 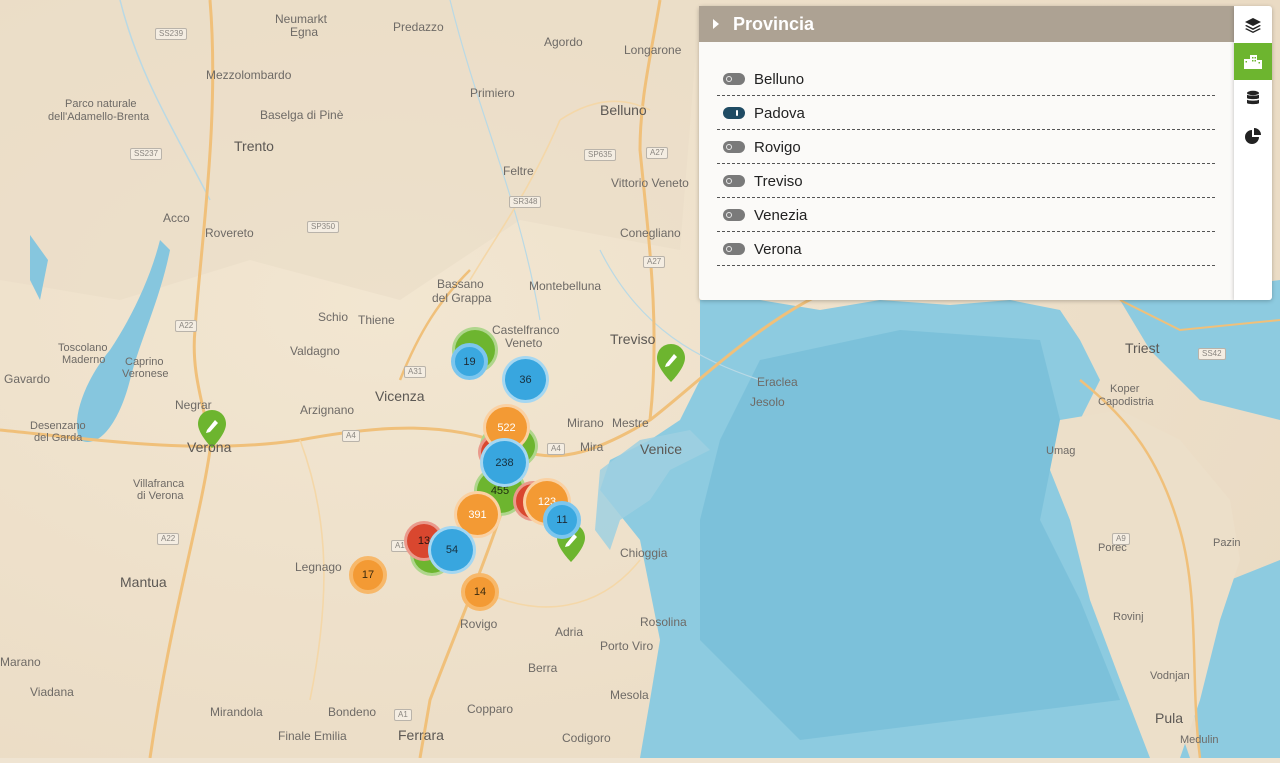 What do you see at coordinates (460, 284) in the screenshot?
I see `city-label: Bassano` at bounding box center [460, 284].